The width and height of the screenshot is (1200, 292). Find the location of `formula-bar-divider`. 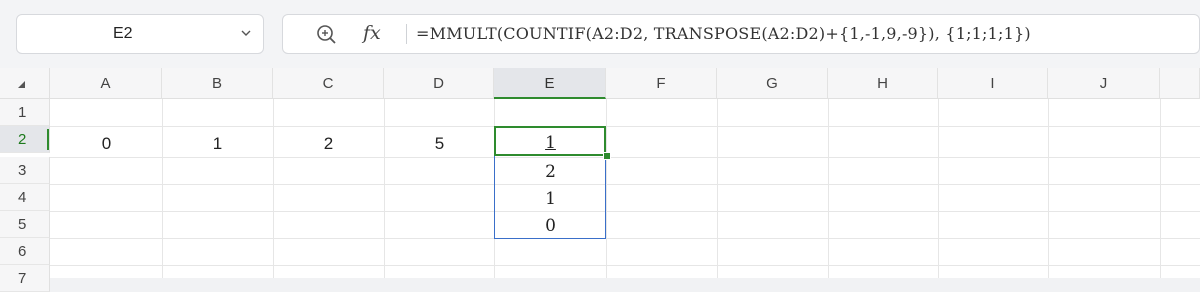

formula-bar-divider is located at coordinates (406, 34).